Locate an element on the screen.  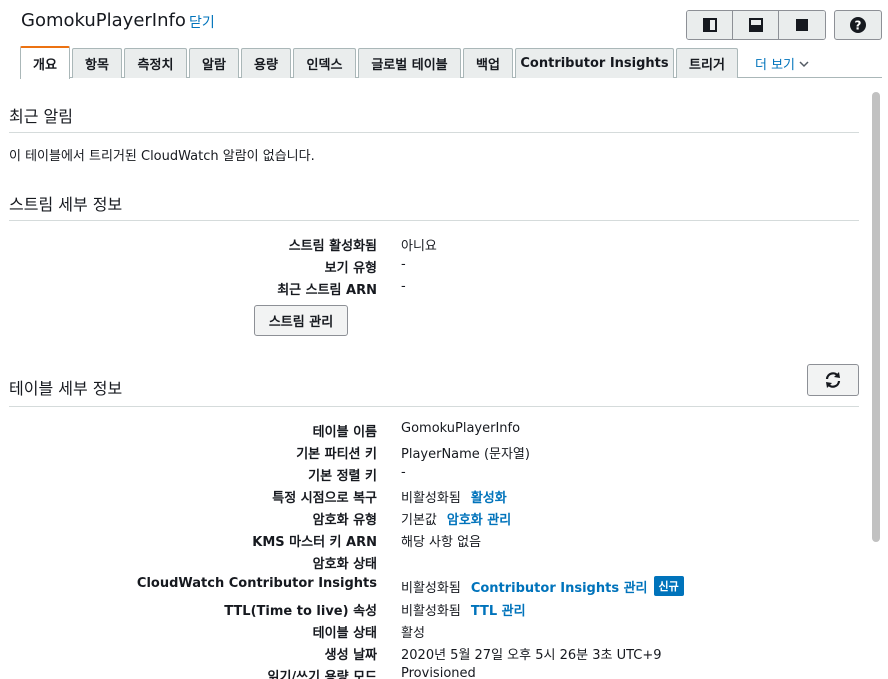
manage-stream-button: 스트림 관리 is located at coordinates (301, 320).